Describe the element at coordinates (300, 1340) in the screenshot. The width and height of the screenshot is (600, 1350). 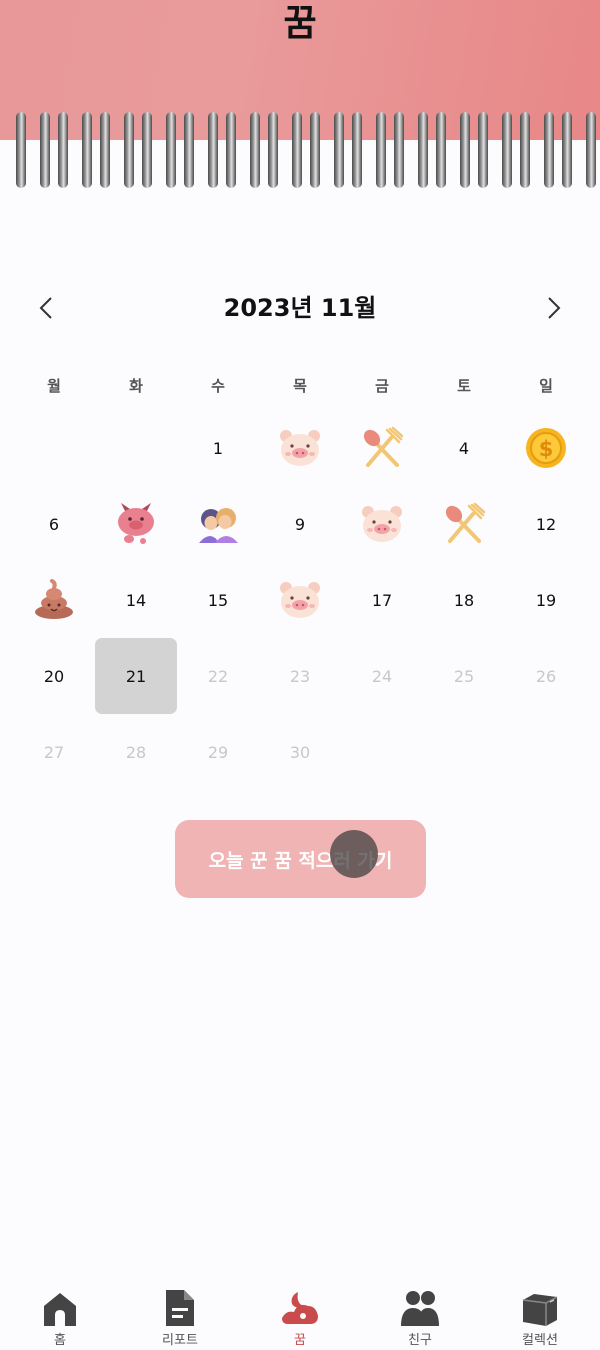
I see `nav-label: 꿈` at that location.